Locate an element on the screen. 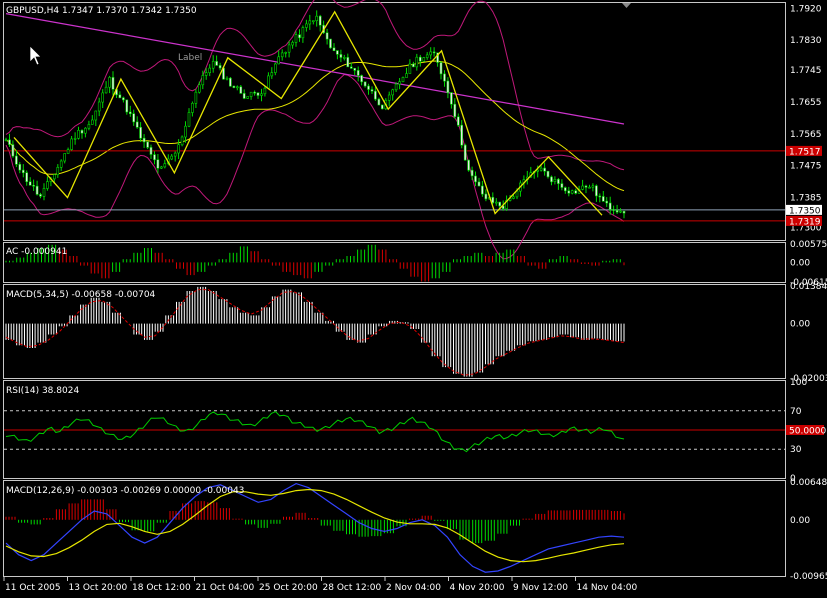 This screenshot has width=827, height=598. x-tick-label: 21 Oct 04:00 is located at coordinates (225, 588).